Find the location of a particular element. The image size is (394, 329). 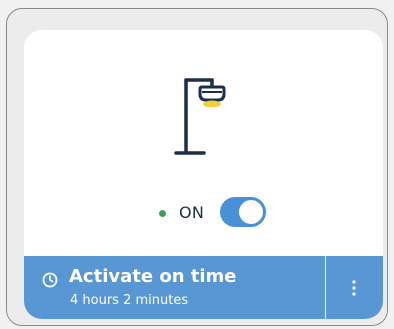

status-row: ON is located at coordinates (203, 212).